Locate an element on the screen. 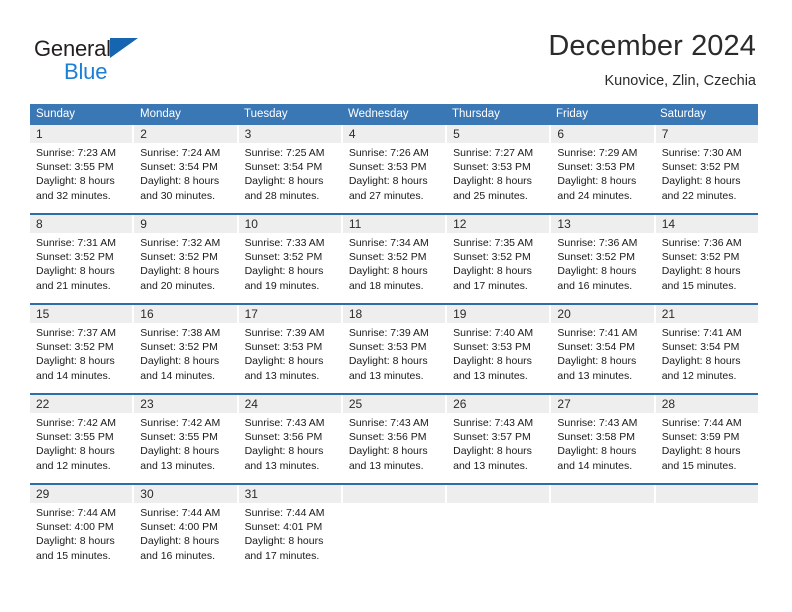 This screenshot has width=792, height=612. day-number: 12 is located at coordinates (498, 224).